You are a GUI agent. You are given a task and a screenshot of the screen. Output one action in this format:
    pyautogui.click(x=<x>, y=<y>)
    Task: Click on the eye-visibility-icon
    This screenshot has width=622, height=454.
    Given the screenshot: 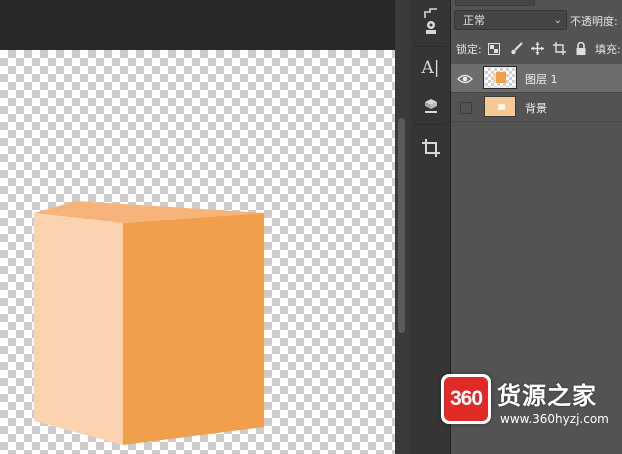 What is the action you would take?
    pyautogui.click(x=465, y=78)
    